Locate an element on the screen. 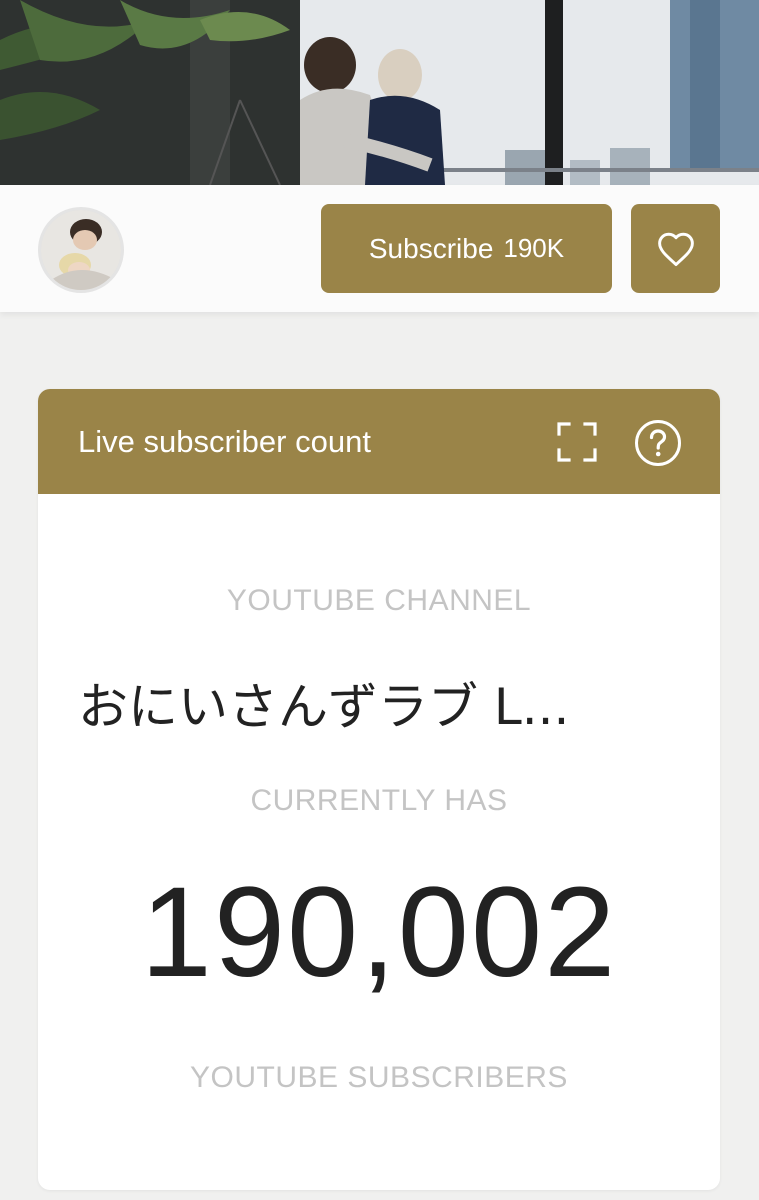  subscribe-label: Subscribe is located at coordinates (431, 248).